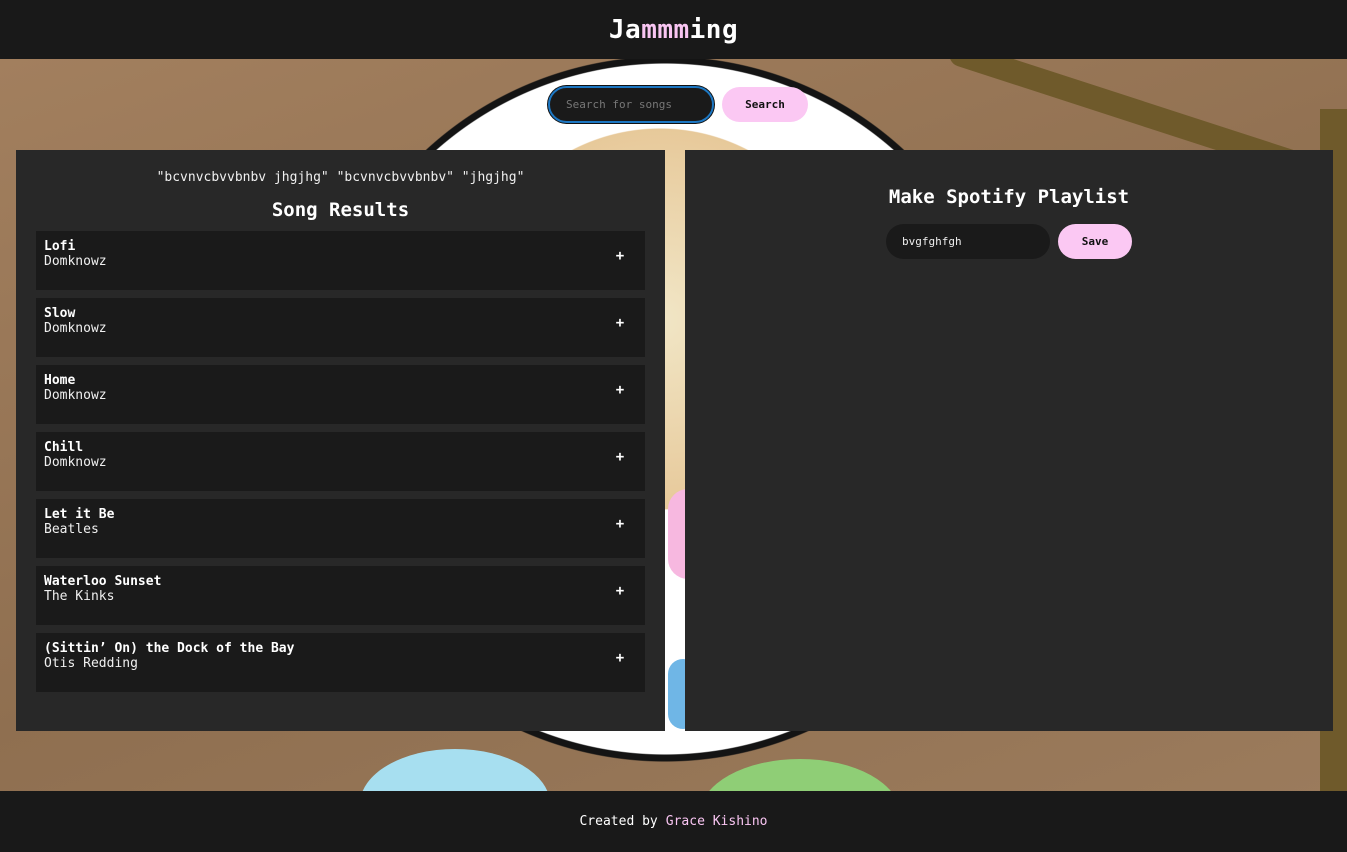  Describe the element at coordinates (968, 241) in the screenshot. I see `playlist-name-input` at that location.